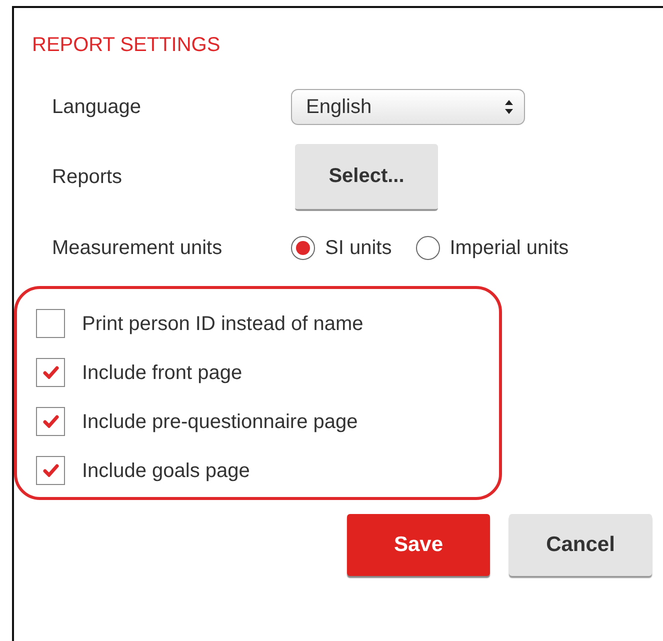  What do you see at coordinates (126, 45) in the screenshot?
I see `panel-title: REPORT SETTINGS` at bounding box center [126, 45].